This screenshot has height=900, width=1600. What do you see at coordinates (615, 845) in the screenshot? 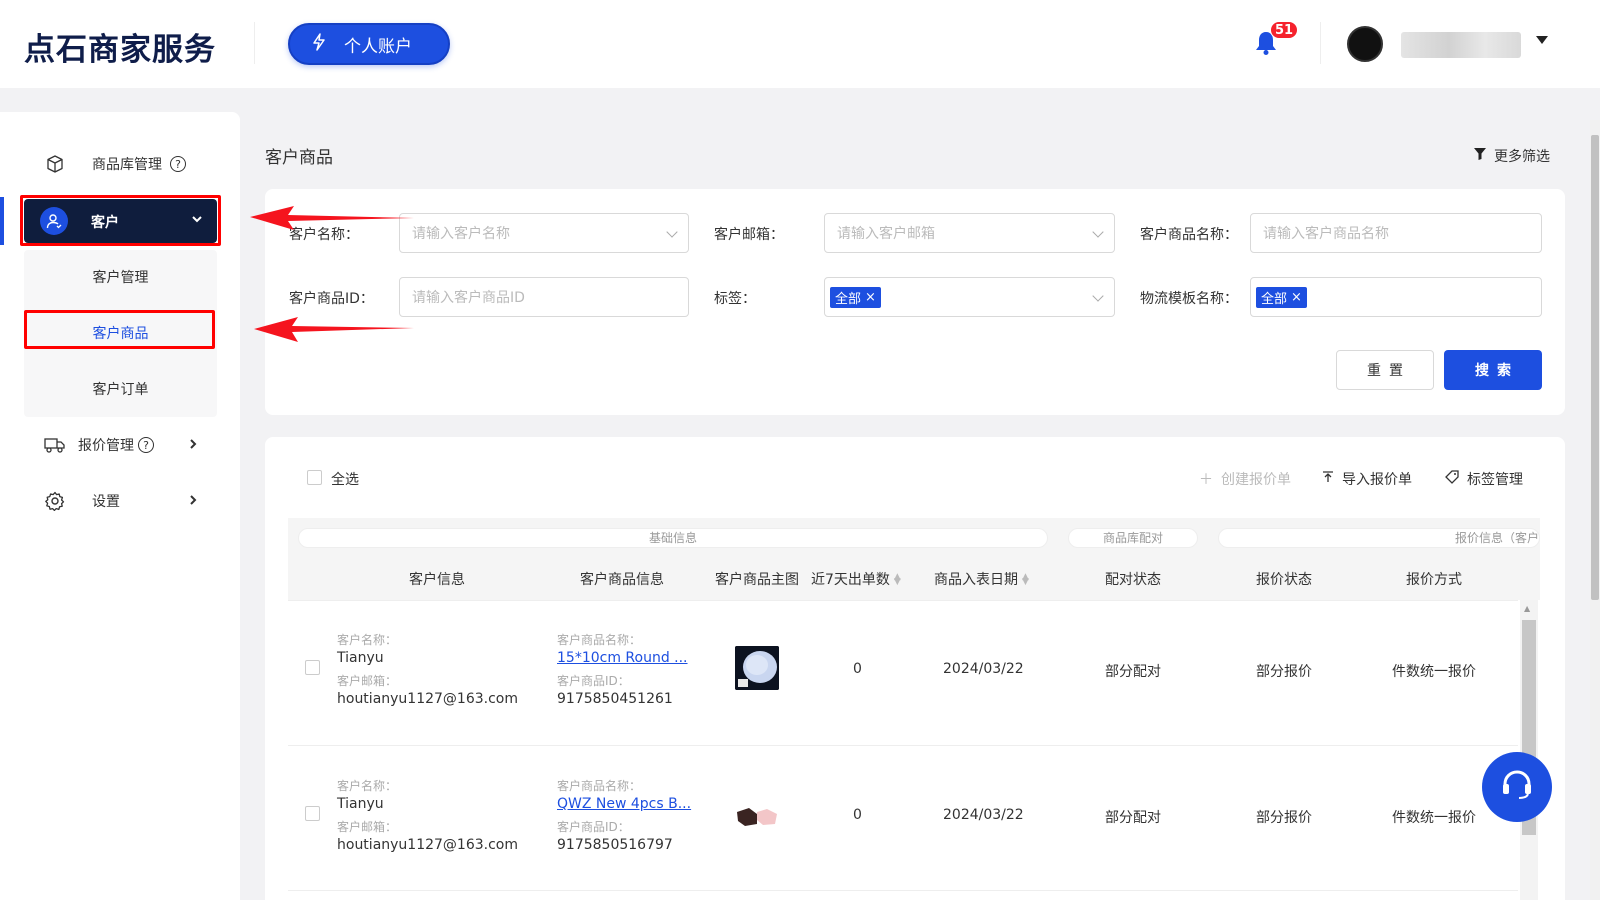
I see `product-id: 9175850516797` at bounding box center [615, 845].